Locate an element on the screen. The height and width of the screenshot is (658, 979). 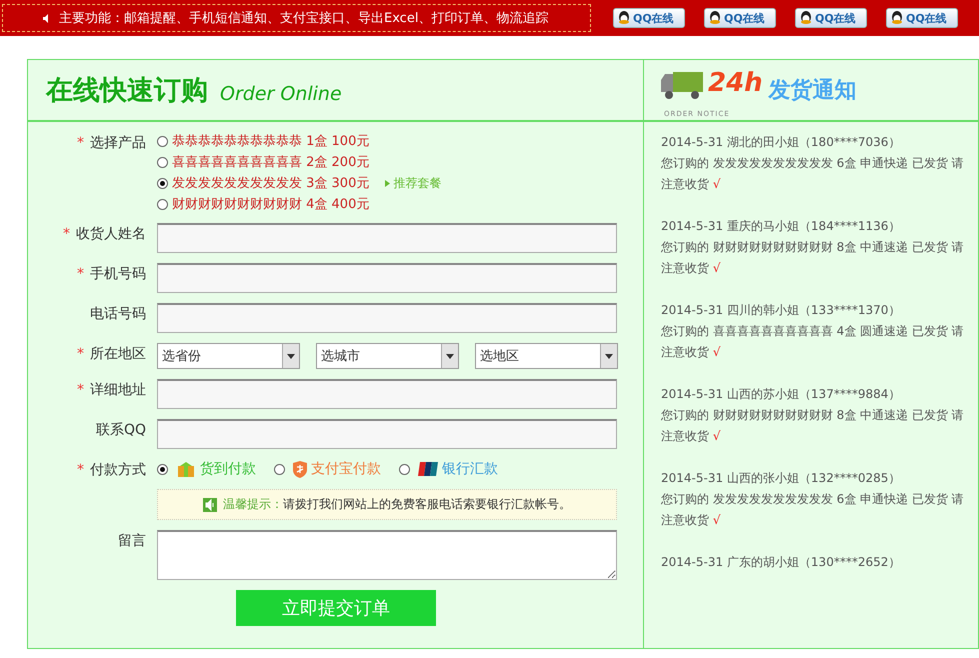
product-option: 喜喜喜喜喜喜喜喜喜喜 2盒 200元 is located at coordinates (271, 162).